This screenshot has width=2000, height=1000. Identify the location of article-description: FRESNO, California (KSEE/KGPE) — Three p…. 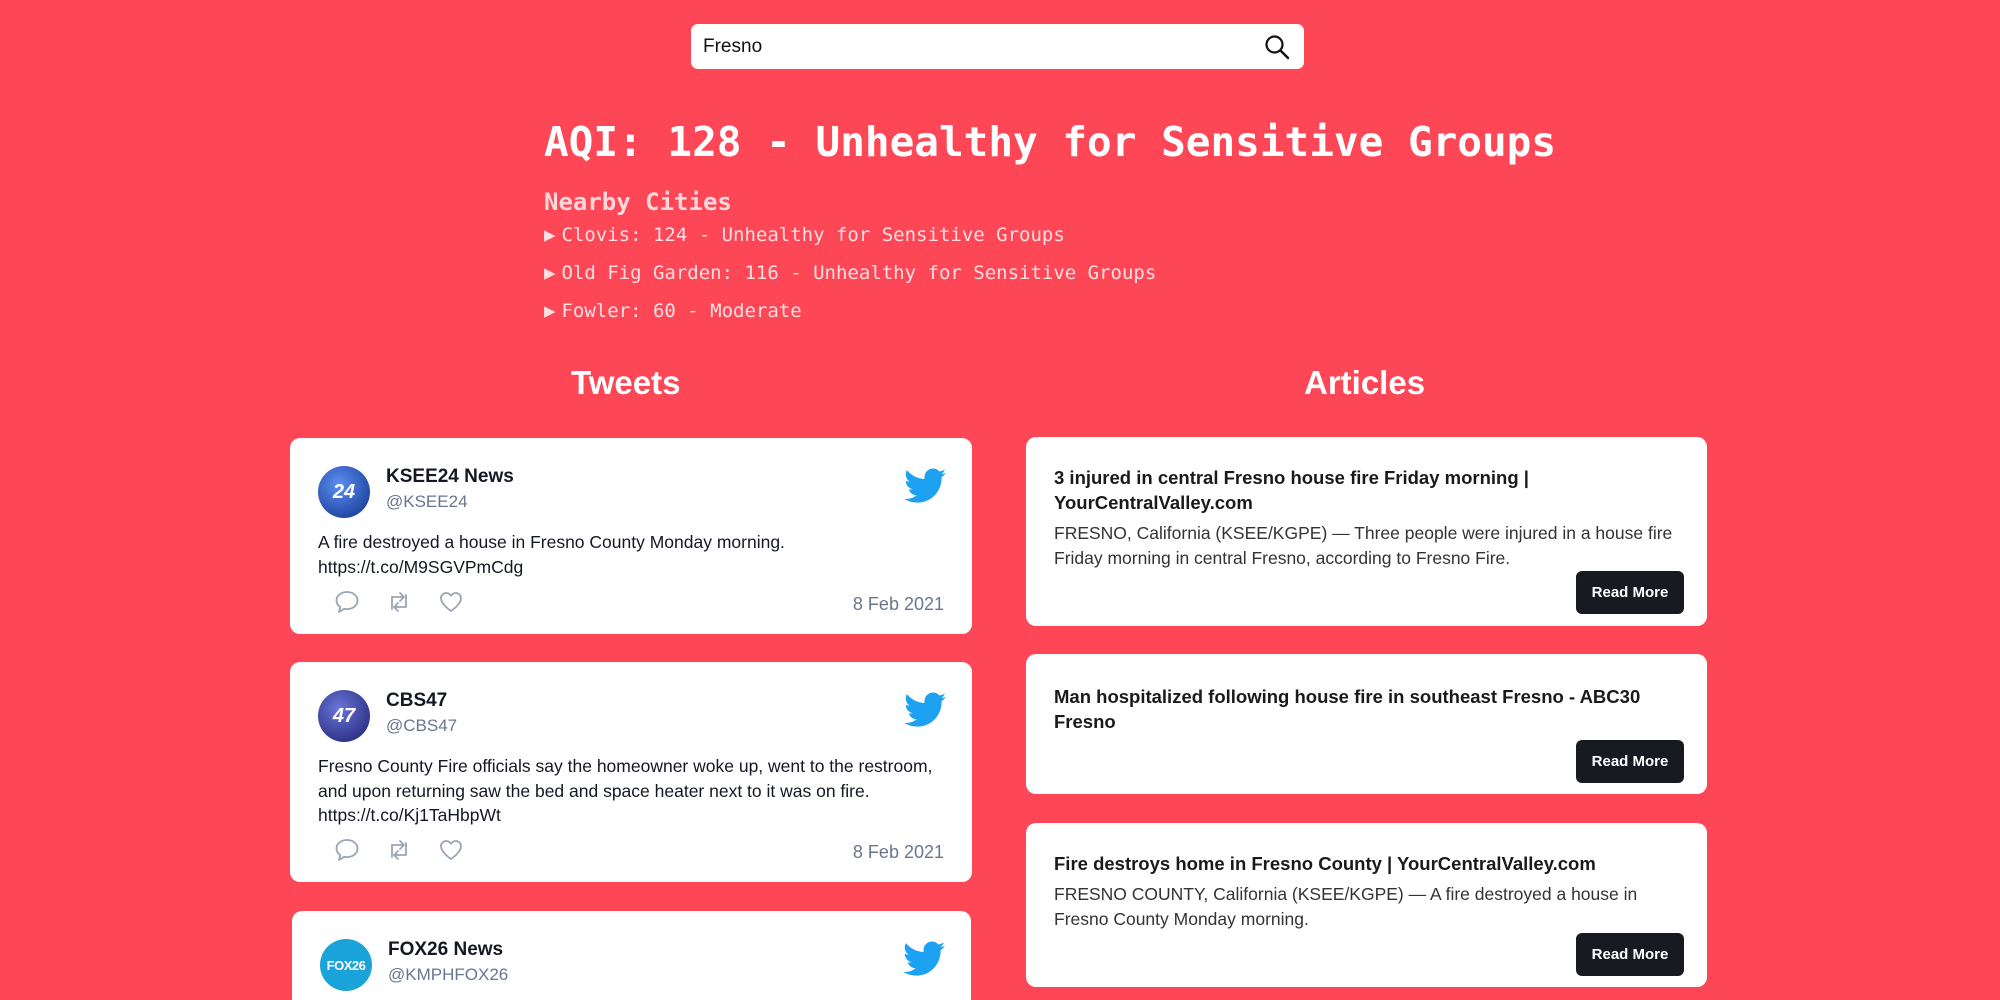
(1363, 545).